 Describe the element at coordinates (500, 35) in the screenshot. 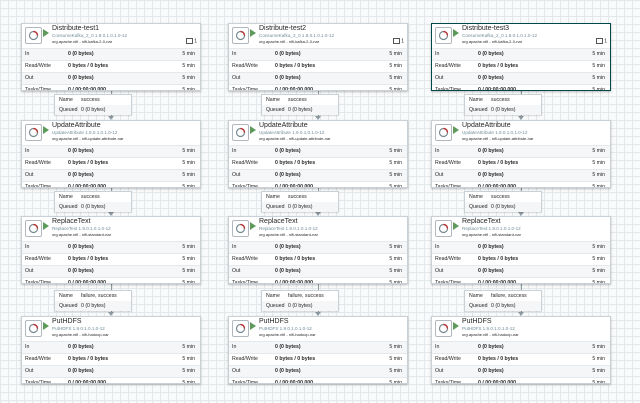

I see `processor-type: ConsumeKafka_2_0 1.9.0.1.0.1.0-12` at that location.